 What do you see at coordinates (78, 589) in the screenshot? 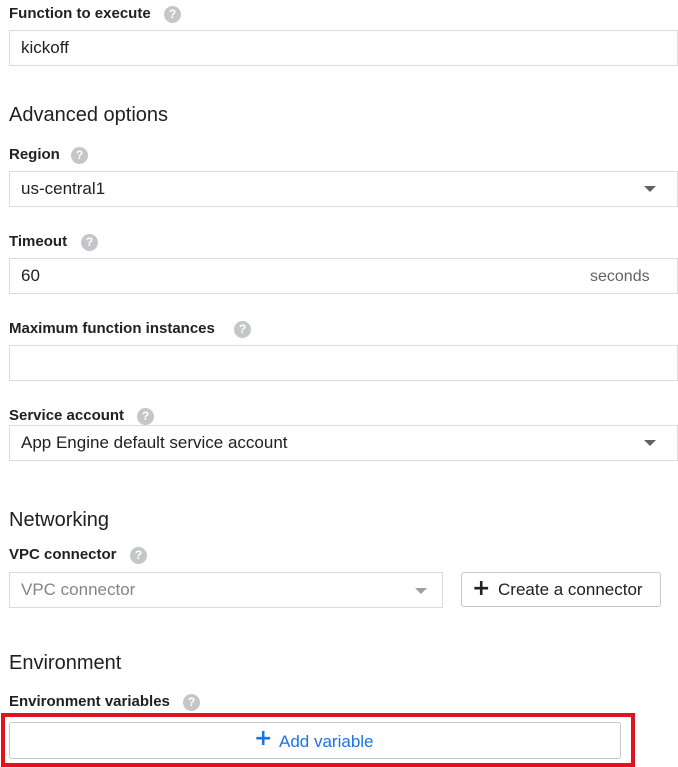
I see `vpc-connector-placeholder: VPC connector` at bounding box center [78, 589].